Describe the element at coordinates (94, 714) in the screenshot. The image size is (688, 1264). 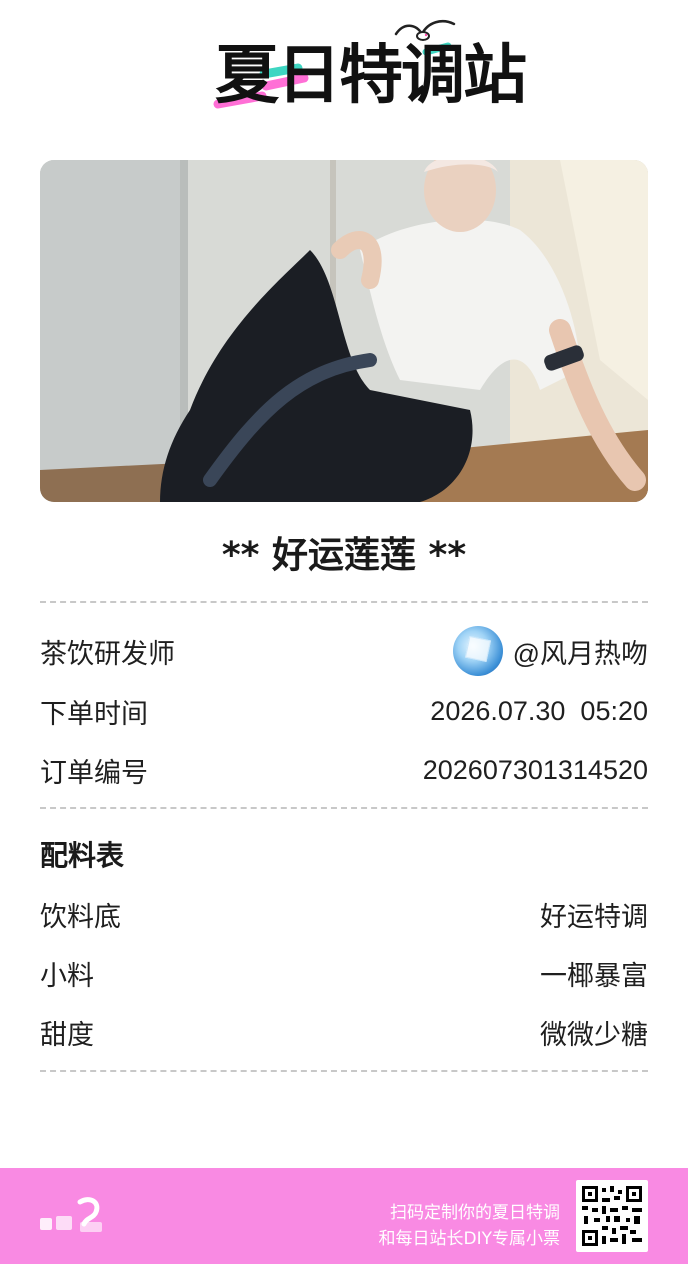
I see `row-label: 下单时间` at that location.